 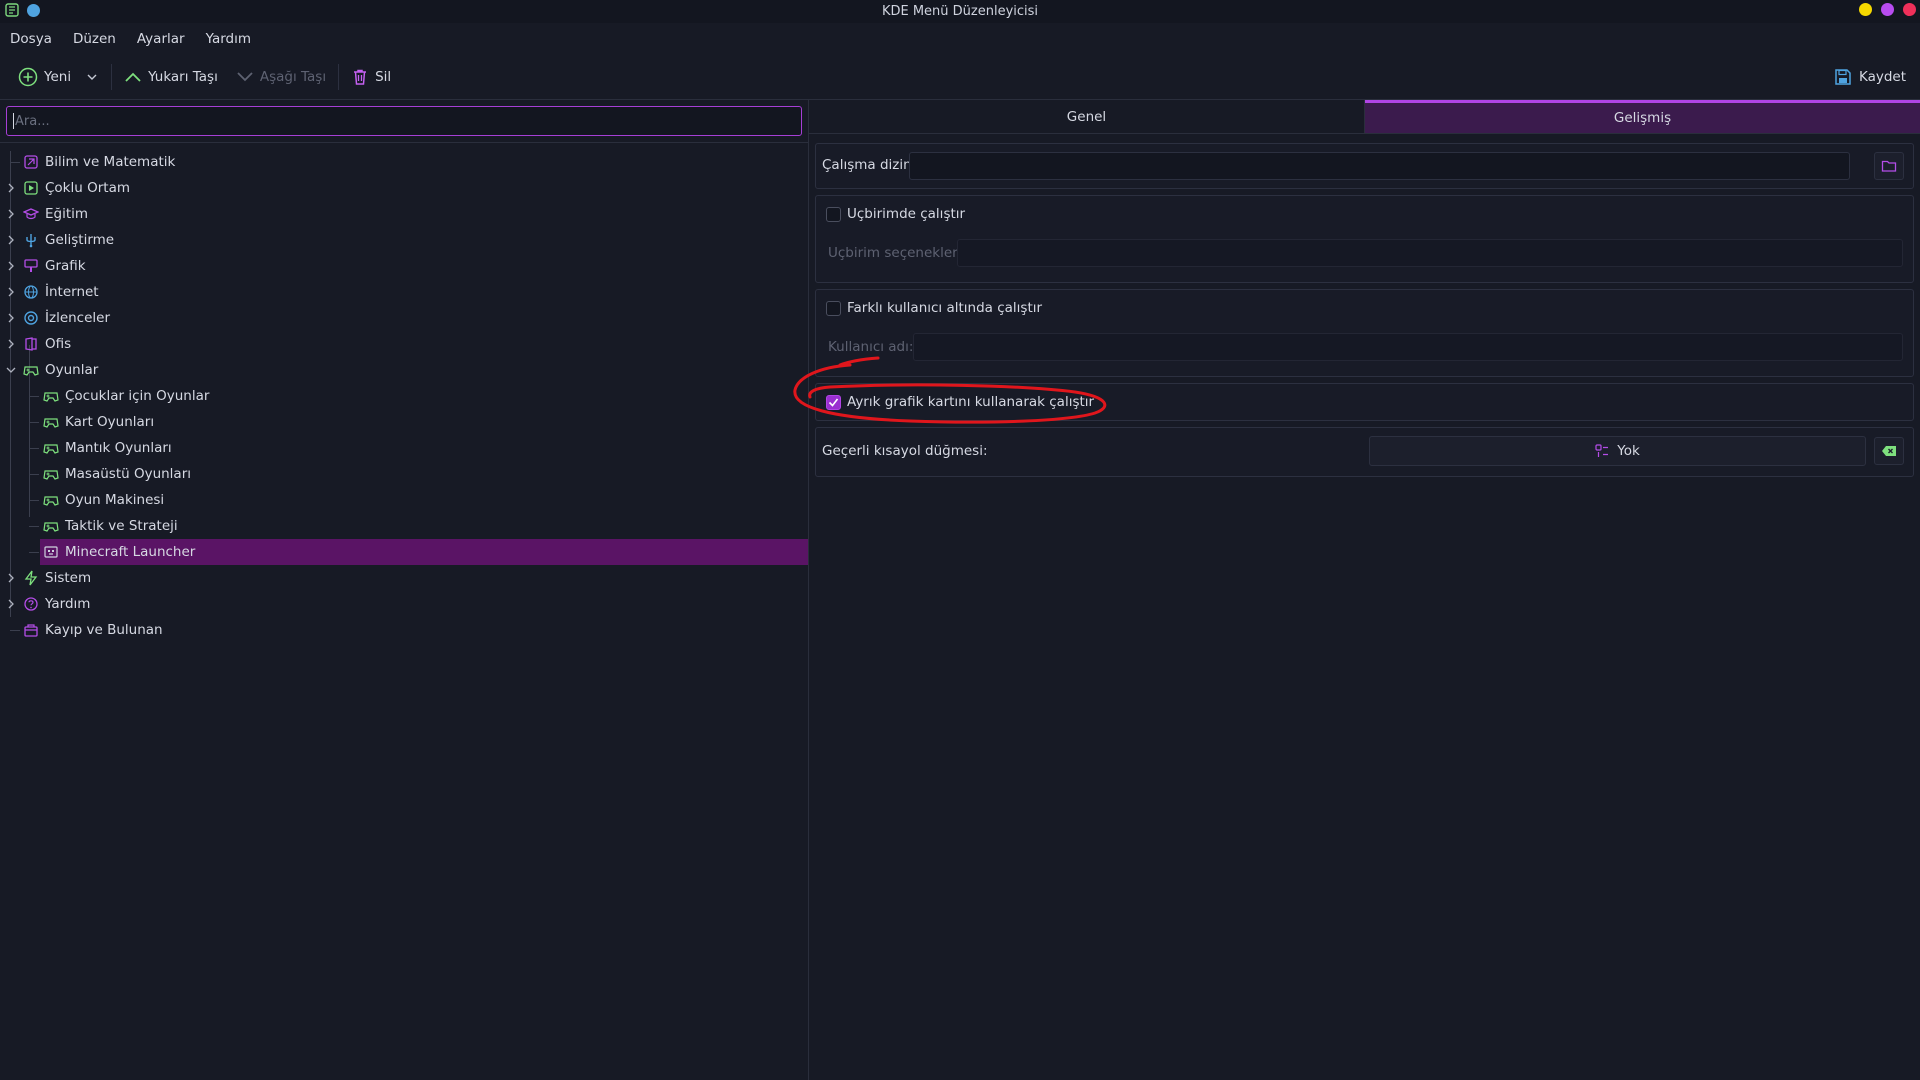 What do you see at coordinates (31, 214) in the screenshot?
I see `education-icon` at bounding box center [31, 214].